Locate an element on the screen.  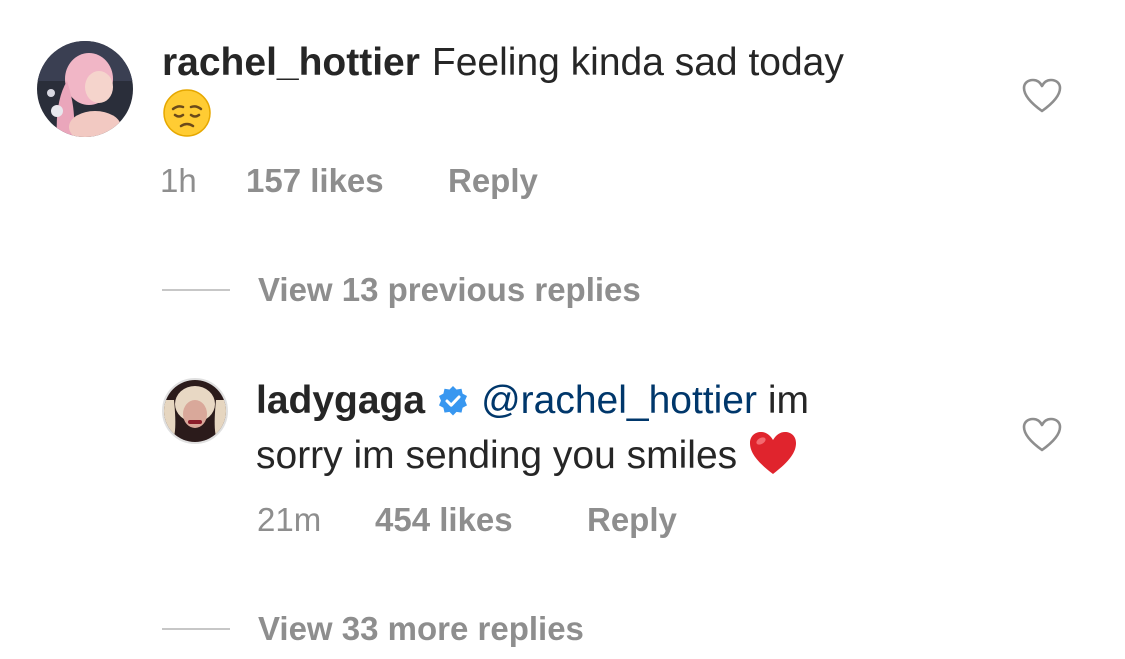
comment-body: rachel_hottier Feeling kinda sad today is located at coordinates (562, 94).